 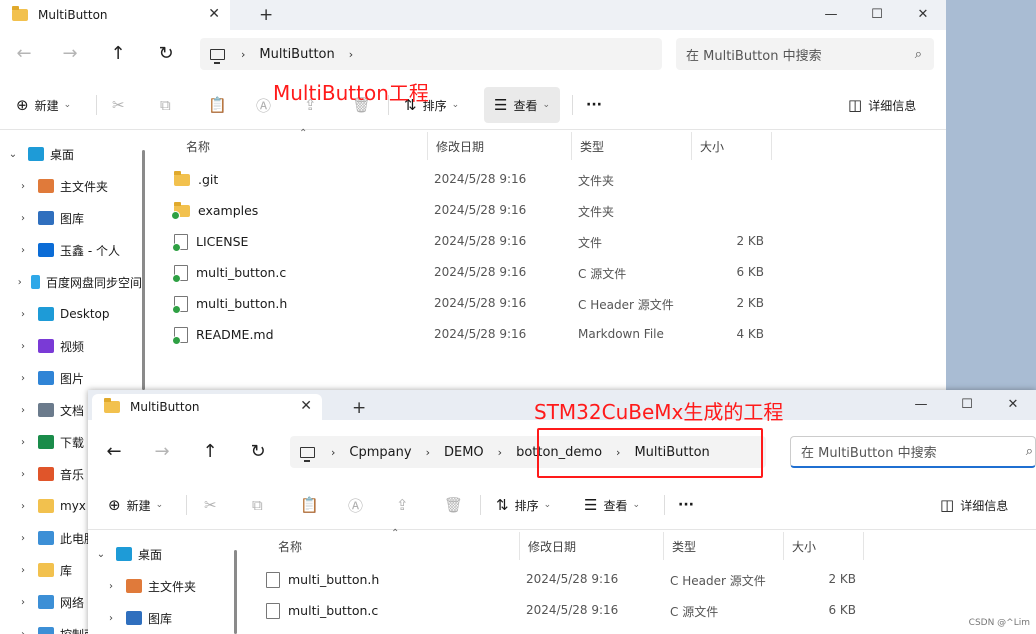 What do you see at coordinates (525, 105) in the screenshot?
I see `view-label: 查看` at bounding box center [525, 105].